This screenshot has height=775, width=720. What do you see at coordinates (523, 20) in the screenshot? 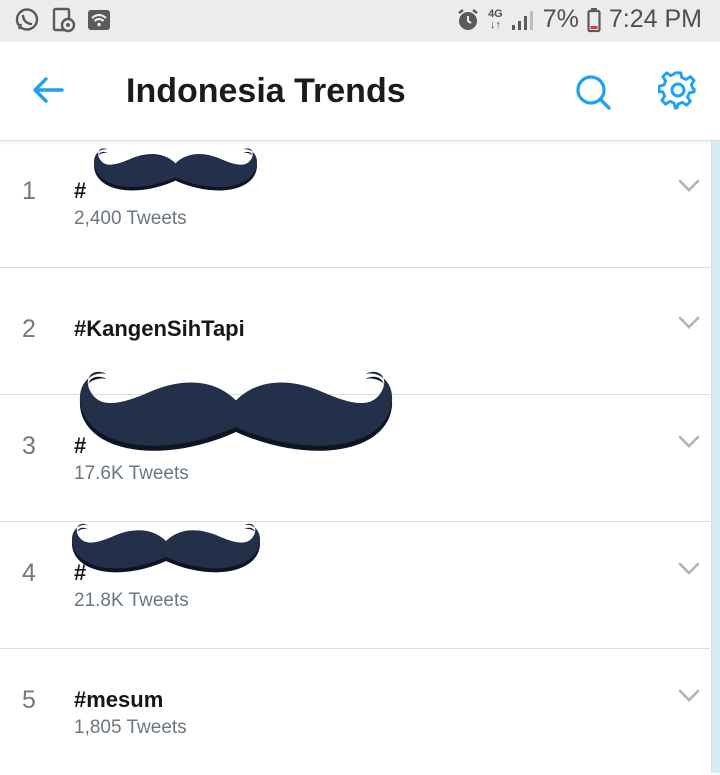
I see `signal-icon` at bounding box center [523, 20].